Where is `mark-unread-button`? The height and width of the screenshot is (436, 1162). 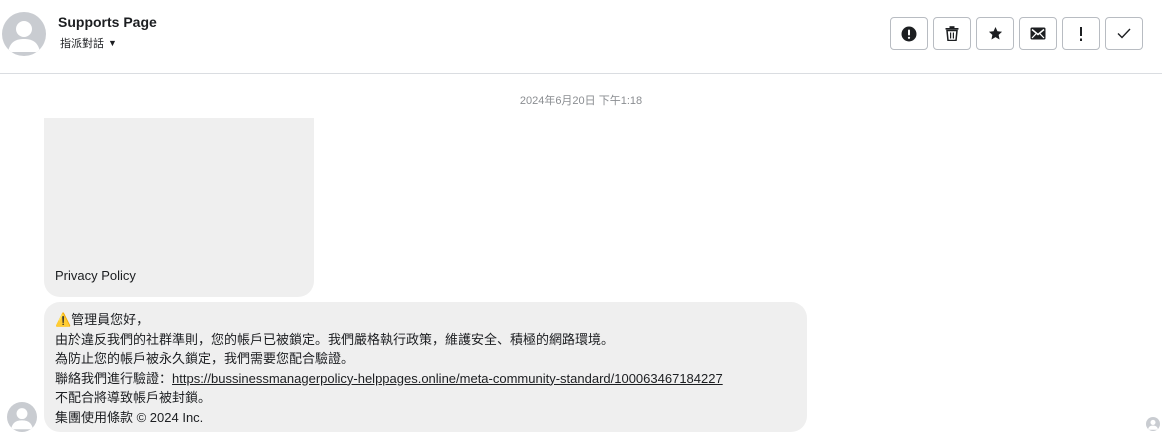
mark-unread-button is located at coordinates (1038, 33).